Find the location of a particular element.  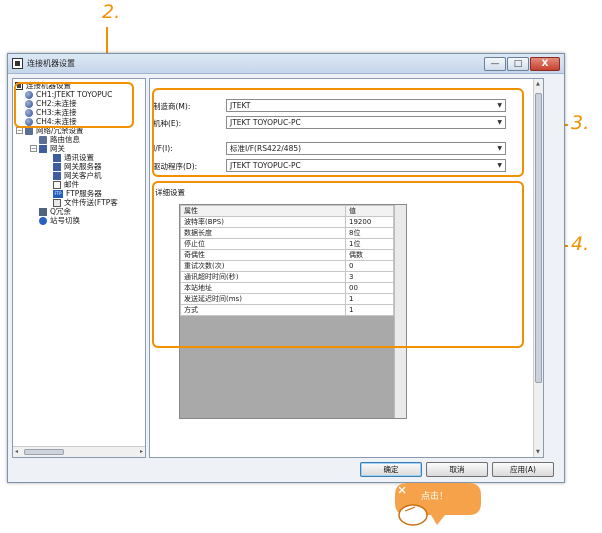

callout-3: 3. is located at coordinates (580, 123).